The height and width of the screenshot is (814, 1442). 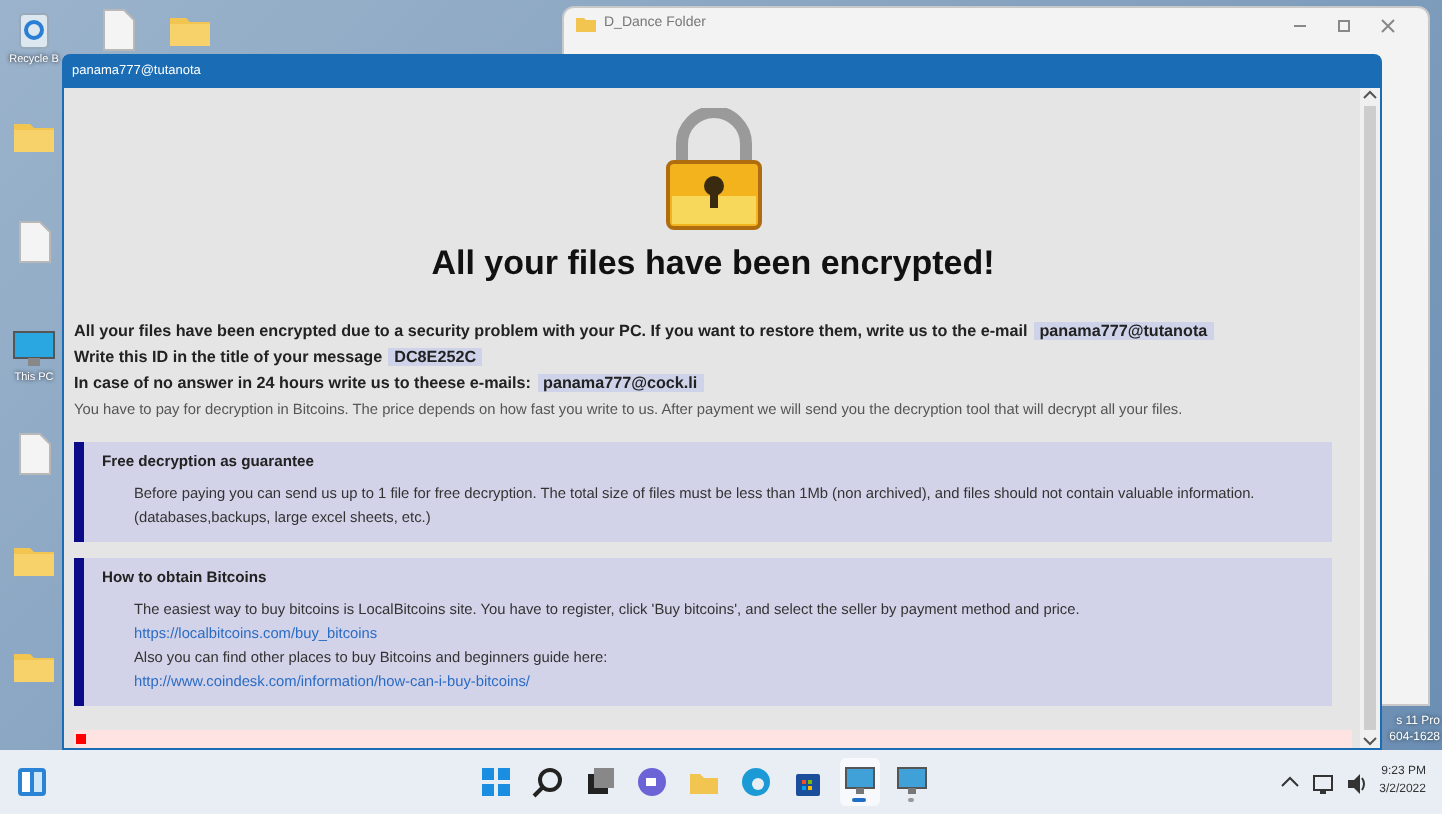 I want to click on maximize-icon, so click(x=1344, y=25).